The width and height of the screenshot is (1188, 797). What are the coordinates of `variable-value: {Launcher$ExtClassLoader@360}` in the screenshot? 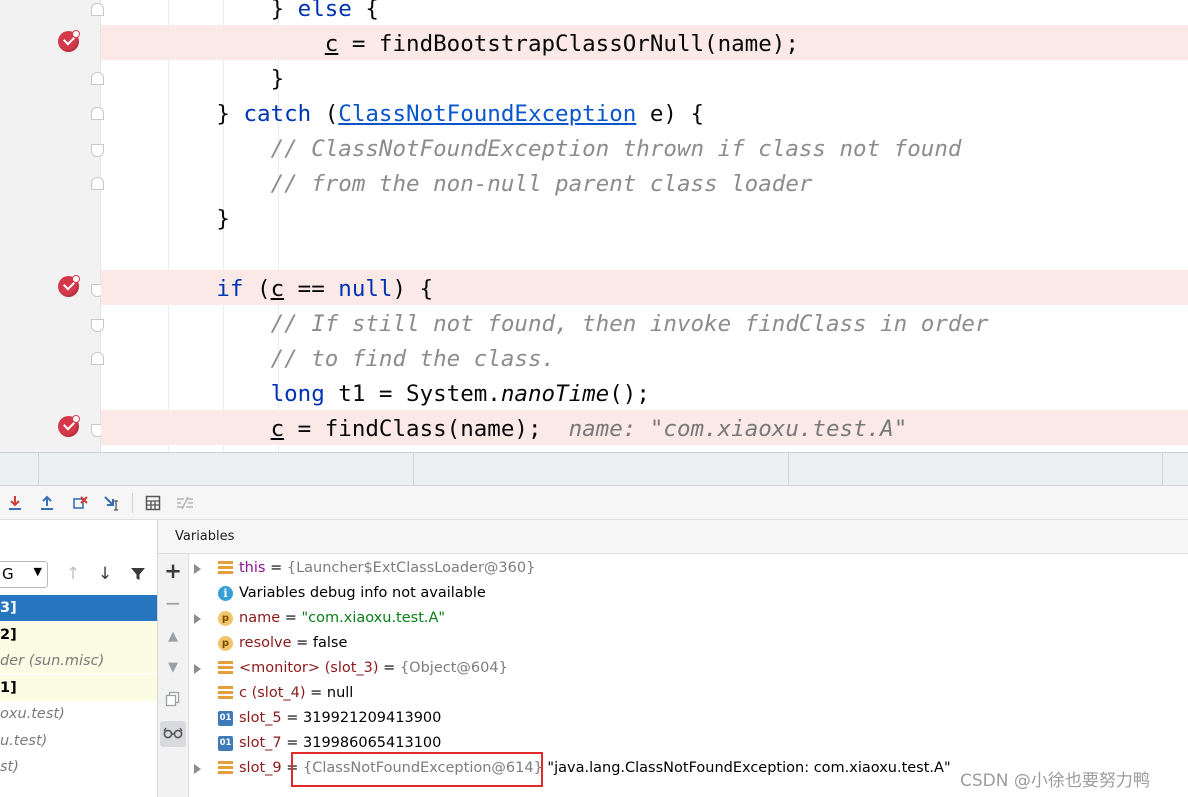 It's located at (411, 568).